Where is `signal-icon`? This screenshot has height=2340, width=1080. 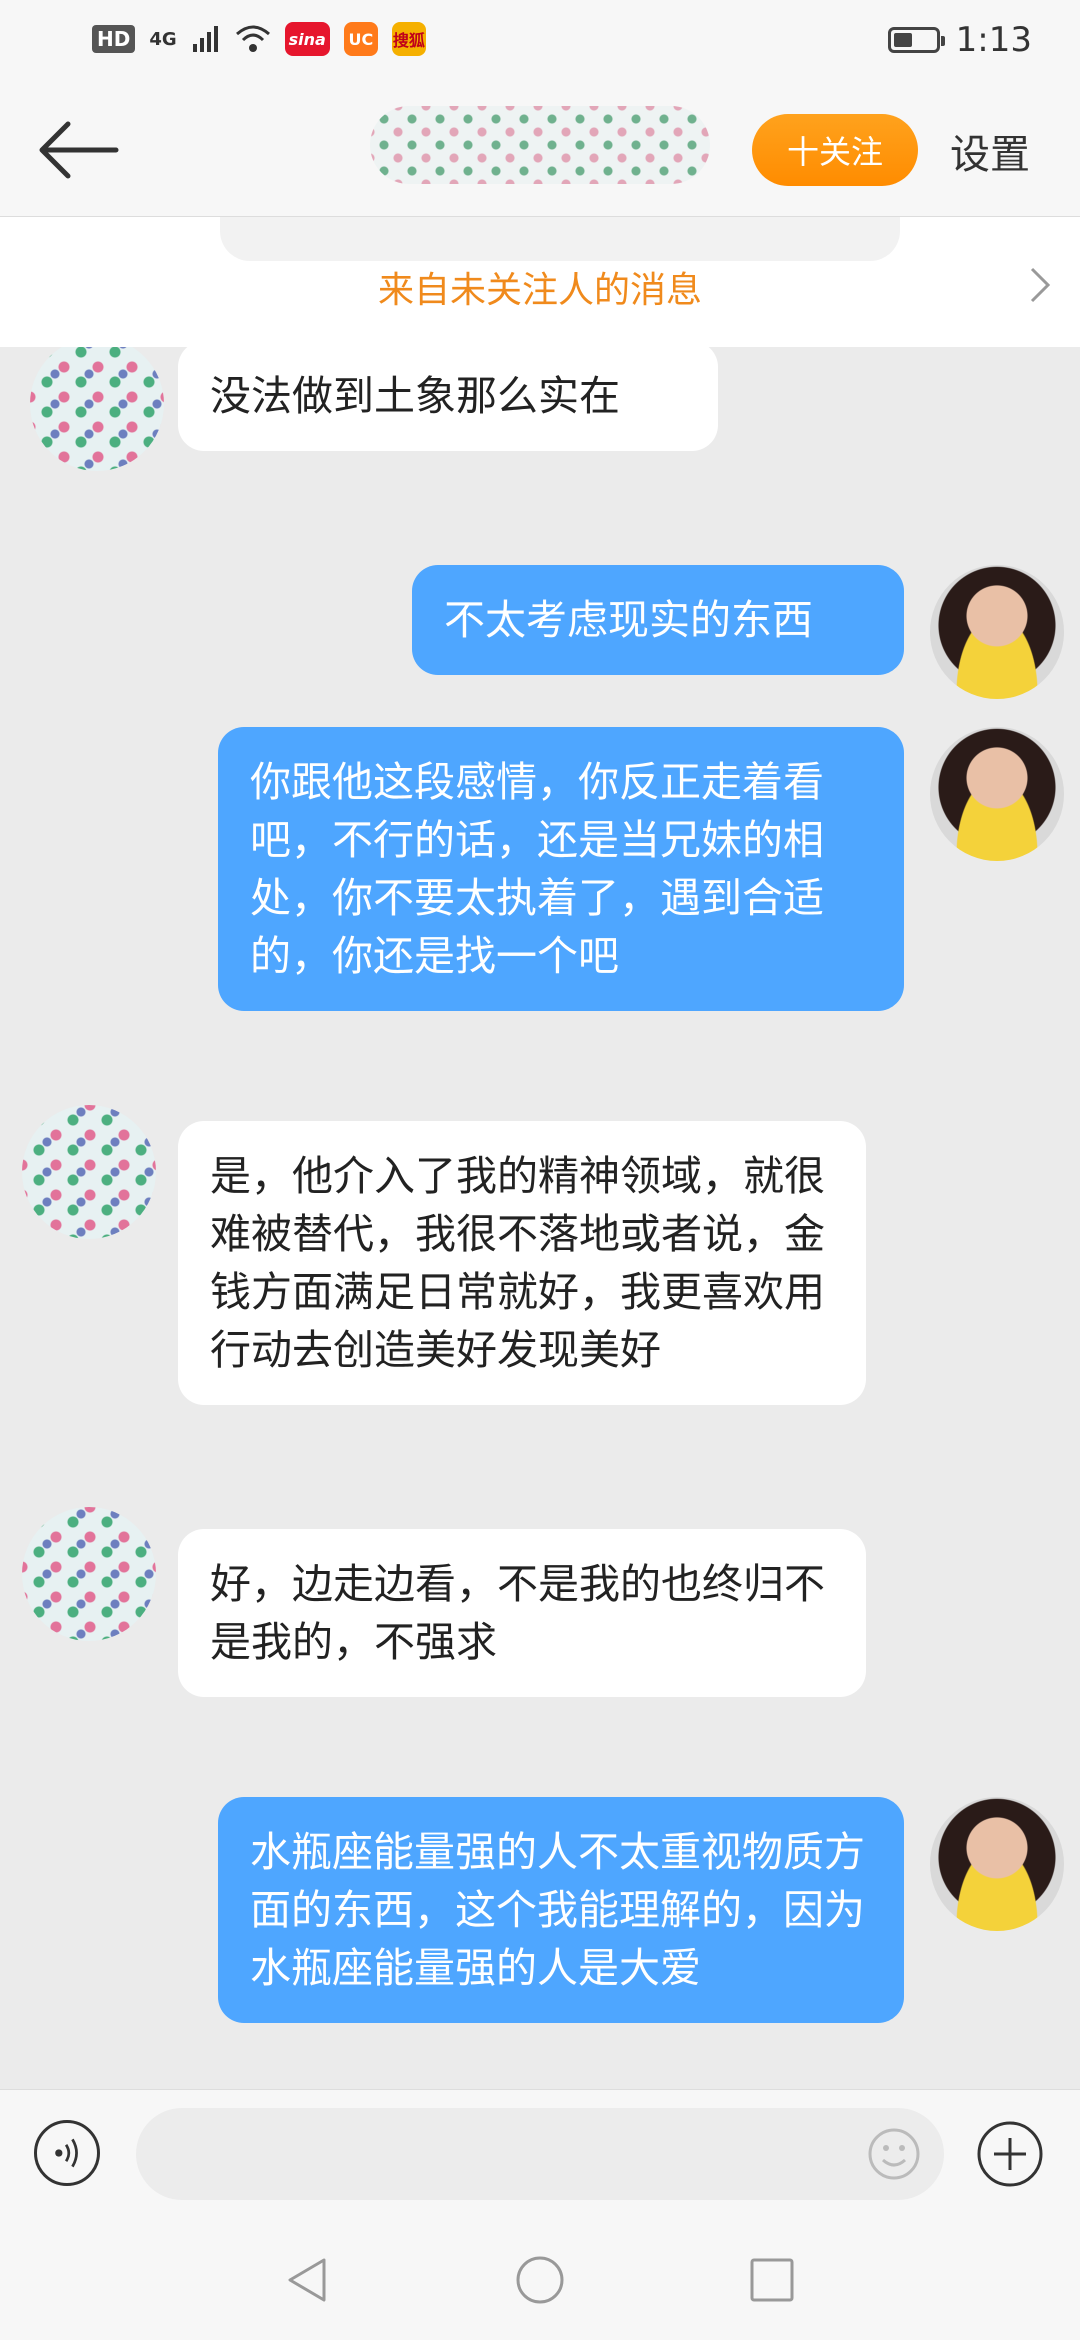
signal-icon is located at coordinates (205, 39).